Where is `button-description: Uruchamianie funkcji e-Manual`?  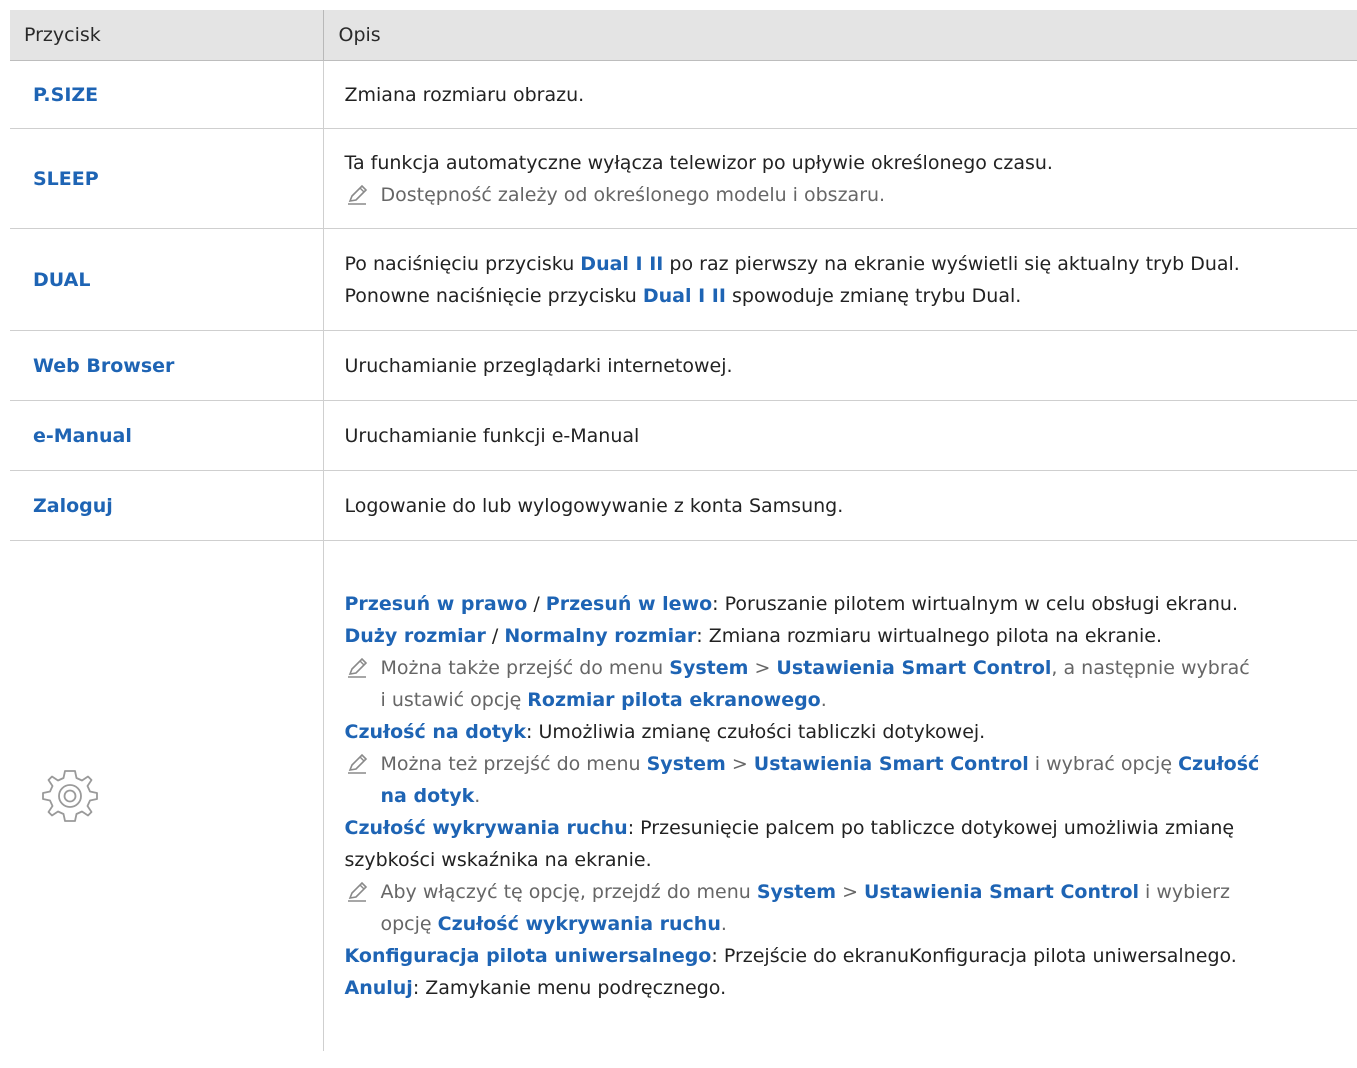
button-description: Uruchamianie funkcji e-Manual is located at coordinates (839, 435).